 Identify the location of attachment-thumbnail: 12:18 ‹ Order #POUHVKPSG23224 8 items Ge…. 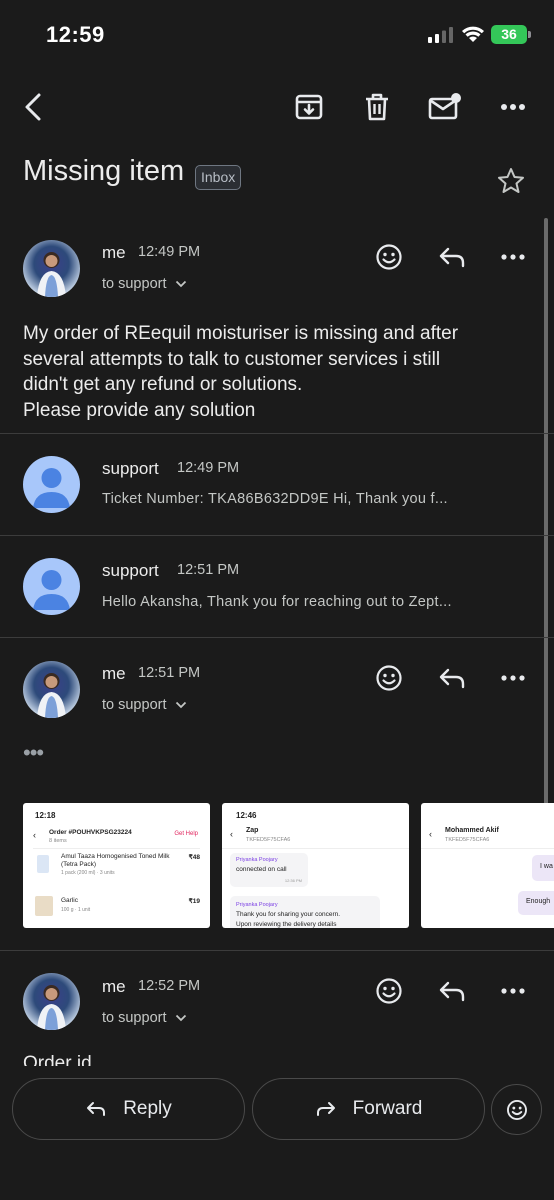
(116, 865).